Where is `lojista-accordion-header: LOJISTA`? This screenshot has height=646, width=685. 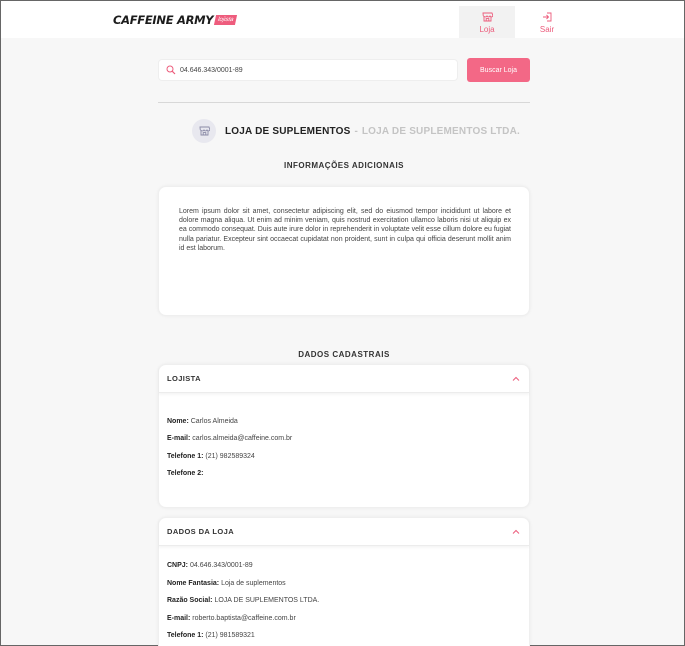
lojista-accordion-header: LOJISTA is located at coordinates (344, 379).